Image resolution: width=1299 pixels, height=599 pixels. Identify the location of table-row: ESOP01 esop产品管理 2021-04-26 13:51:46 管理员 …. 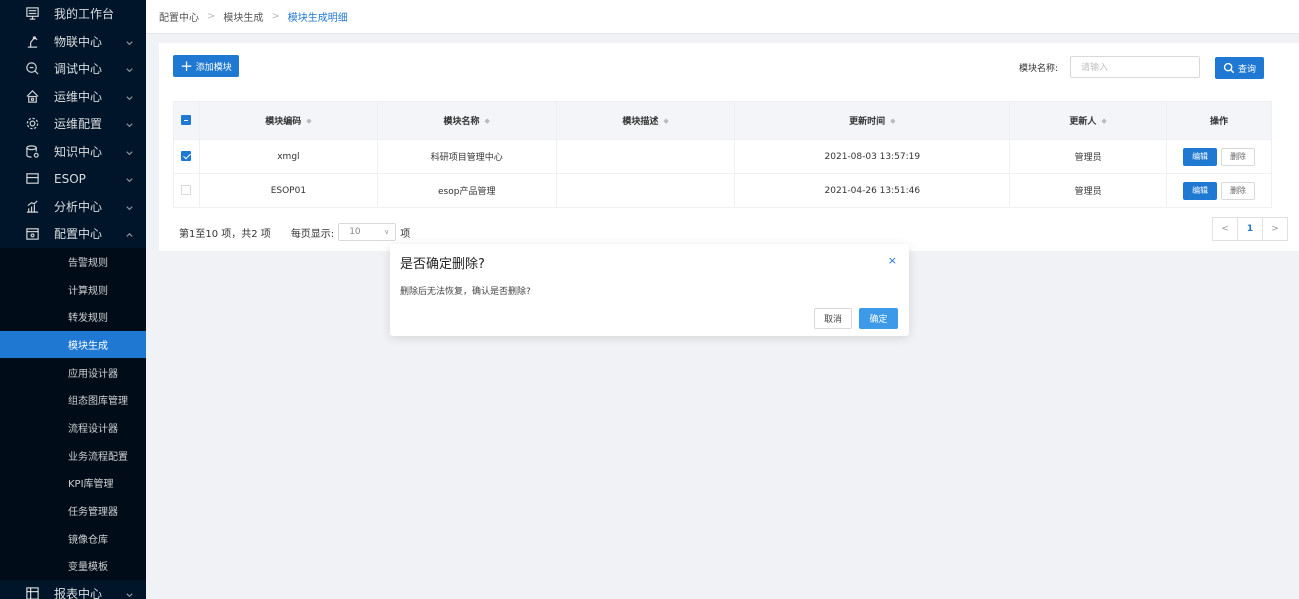
(722, 190).